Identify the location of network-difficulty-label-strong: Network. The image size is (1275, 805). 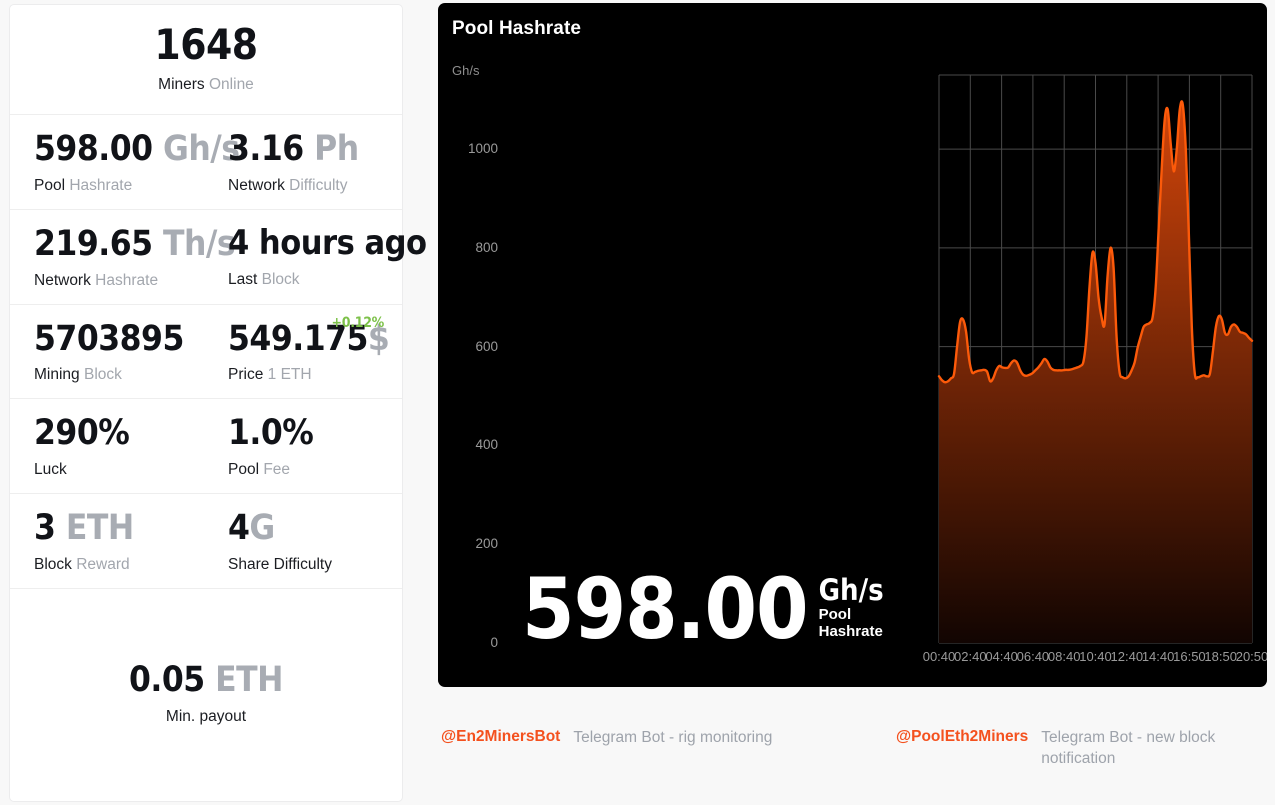
(256, 185).